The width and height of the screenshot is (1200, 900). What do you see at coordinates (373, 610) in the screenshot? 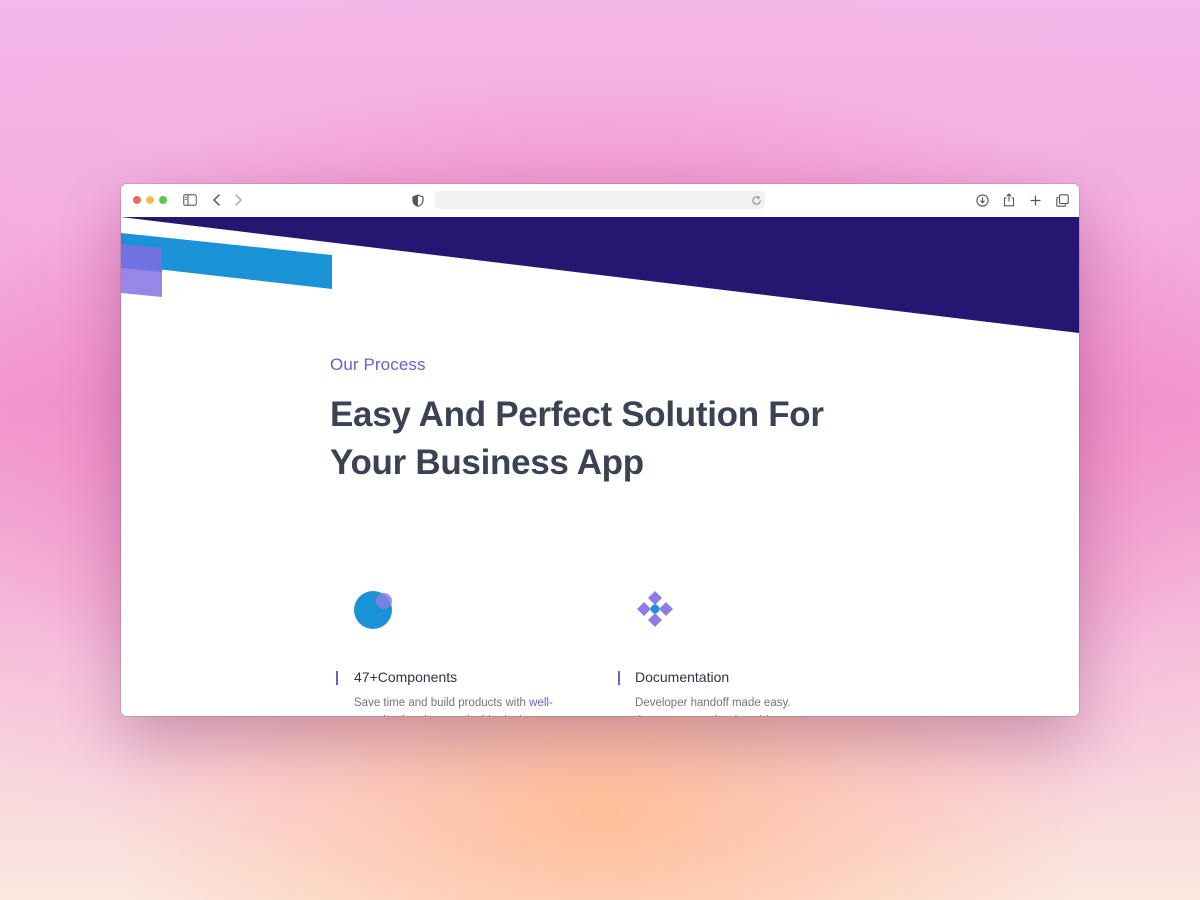
I see `components-icon` at bounding box center [373, 610].